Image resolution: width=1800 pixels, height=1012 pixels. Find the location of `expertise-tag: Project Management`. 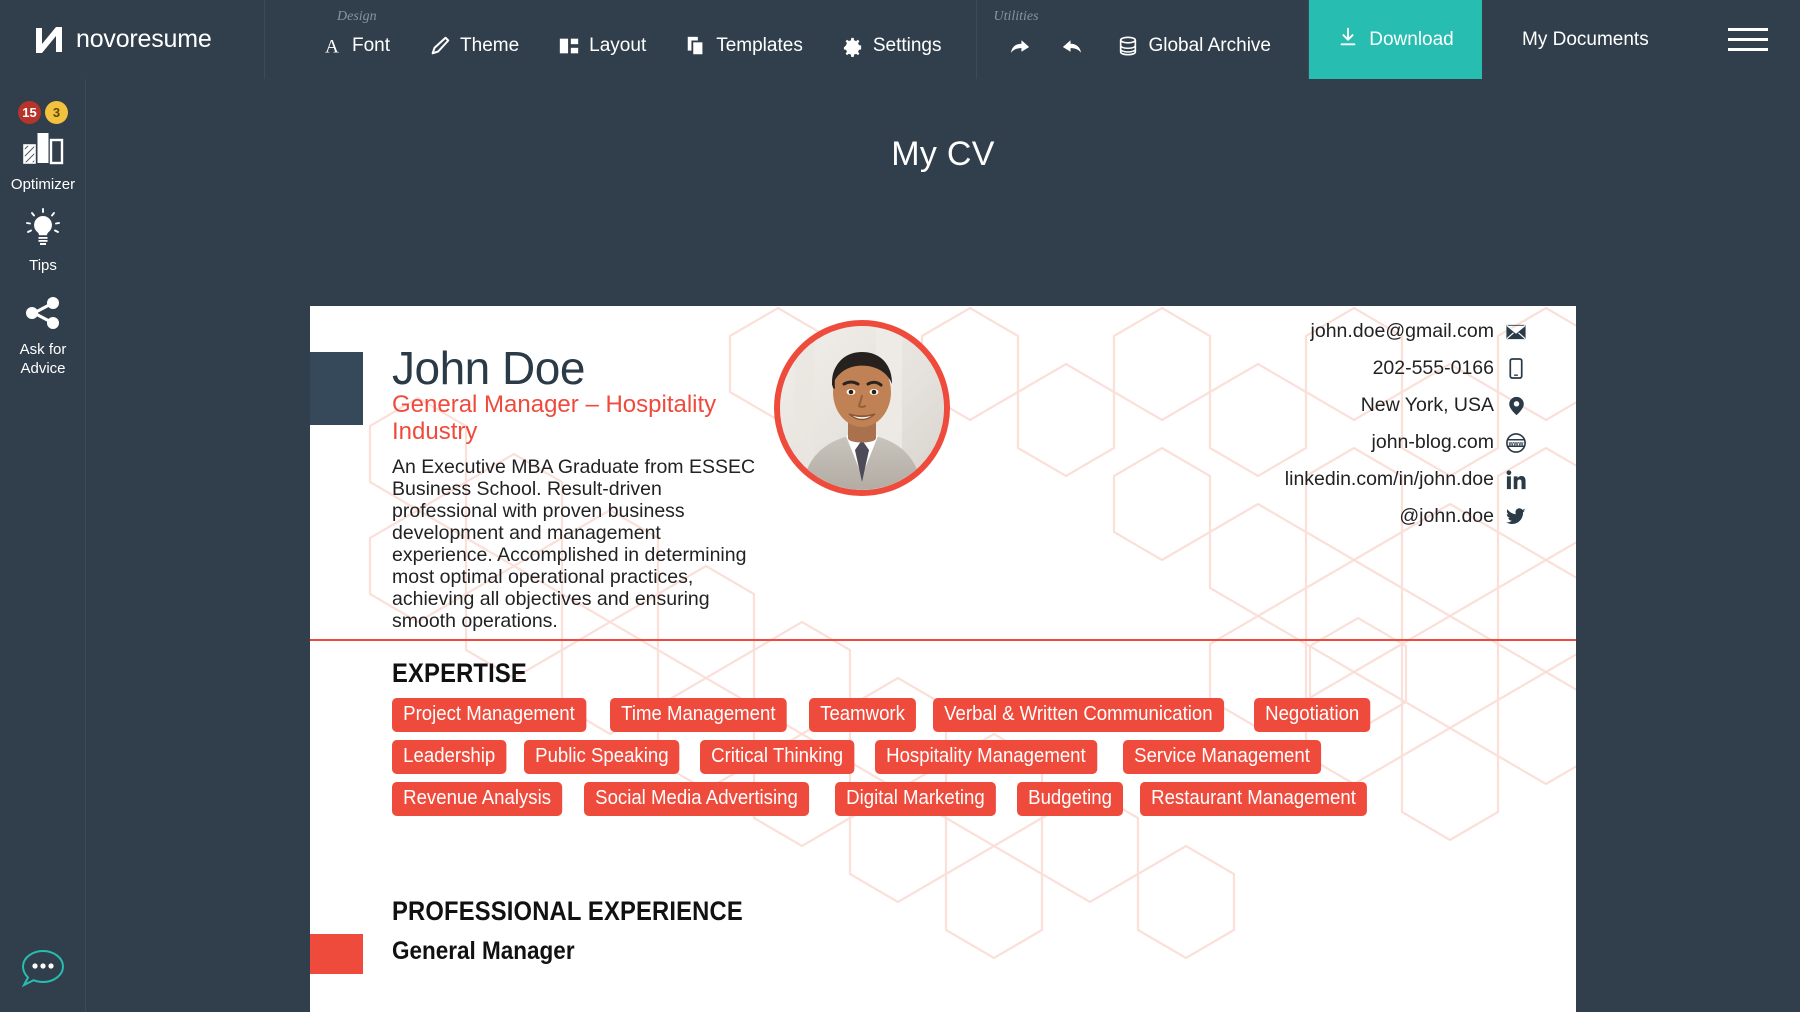

expertise-tag: Project Management is located at coordinates (489, 715).